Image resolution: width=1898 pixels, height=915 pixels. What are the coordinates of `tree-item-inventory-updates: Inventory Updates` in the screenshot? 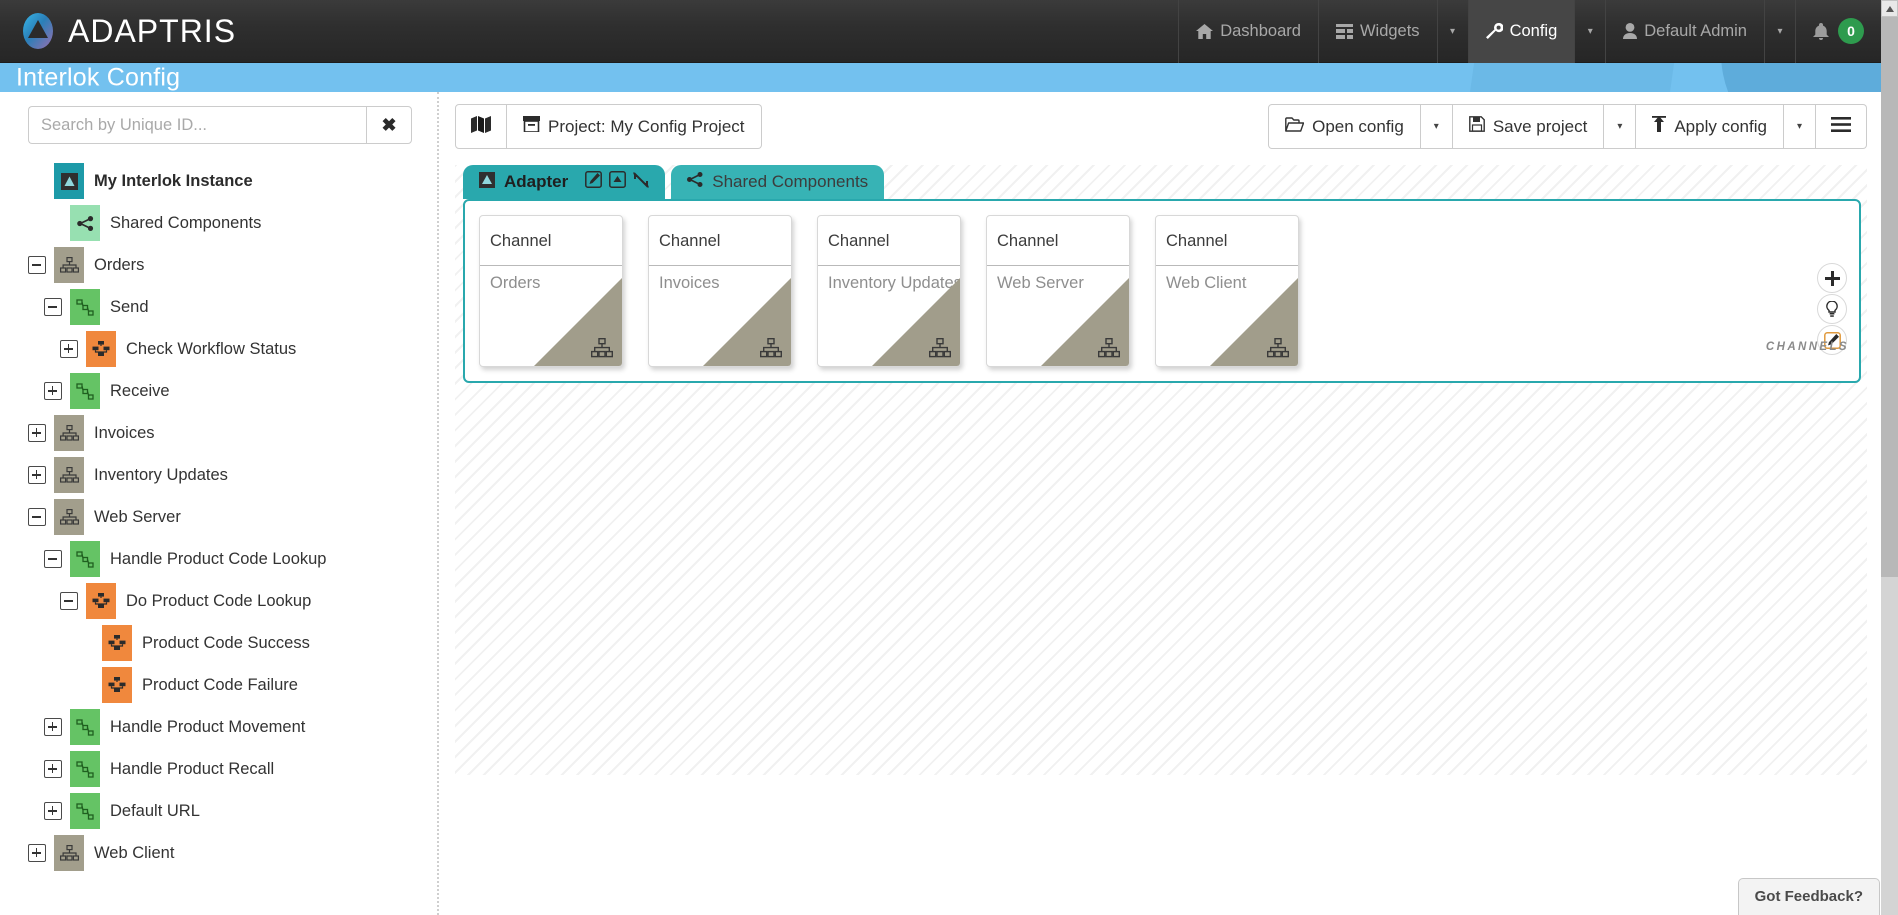 It's located at (226, 475).